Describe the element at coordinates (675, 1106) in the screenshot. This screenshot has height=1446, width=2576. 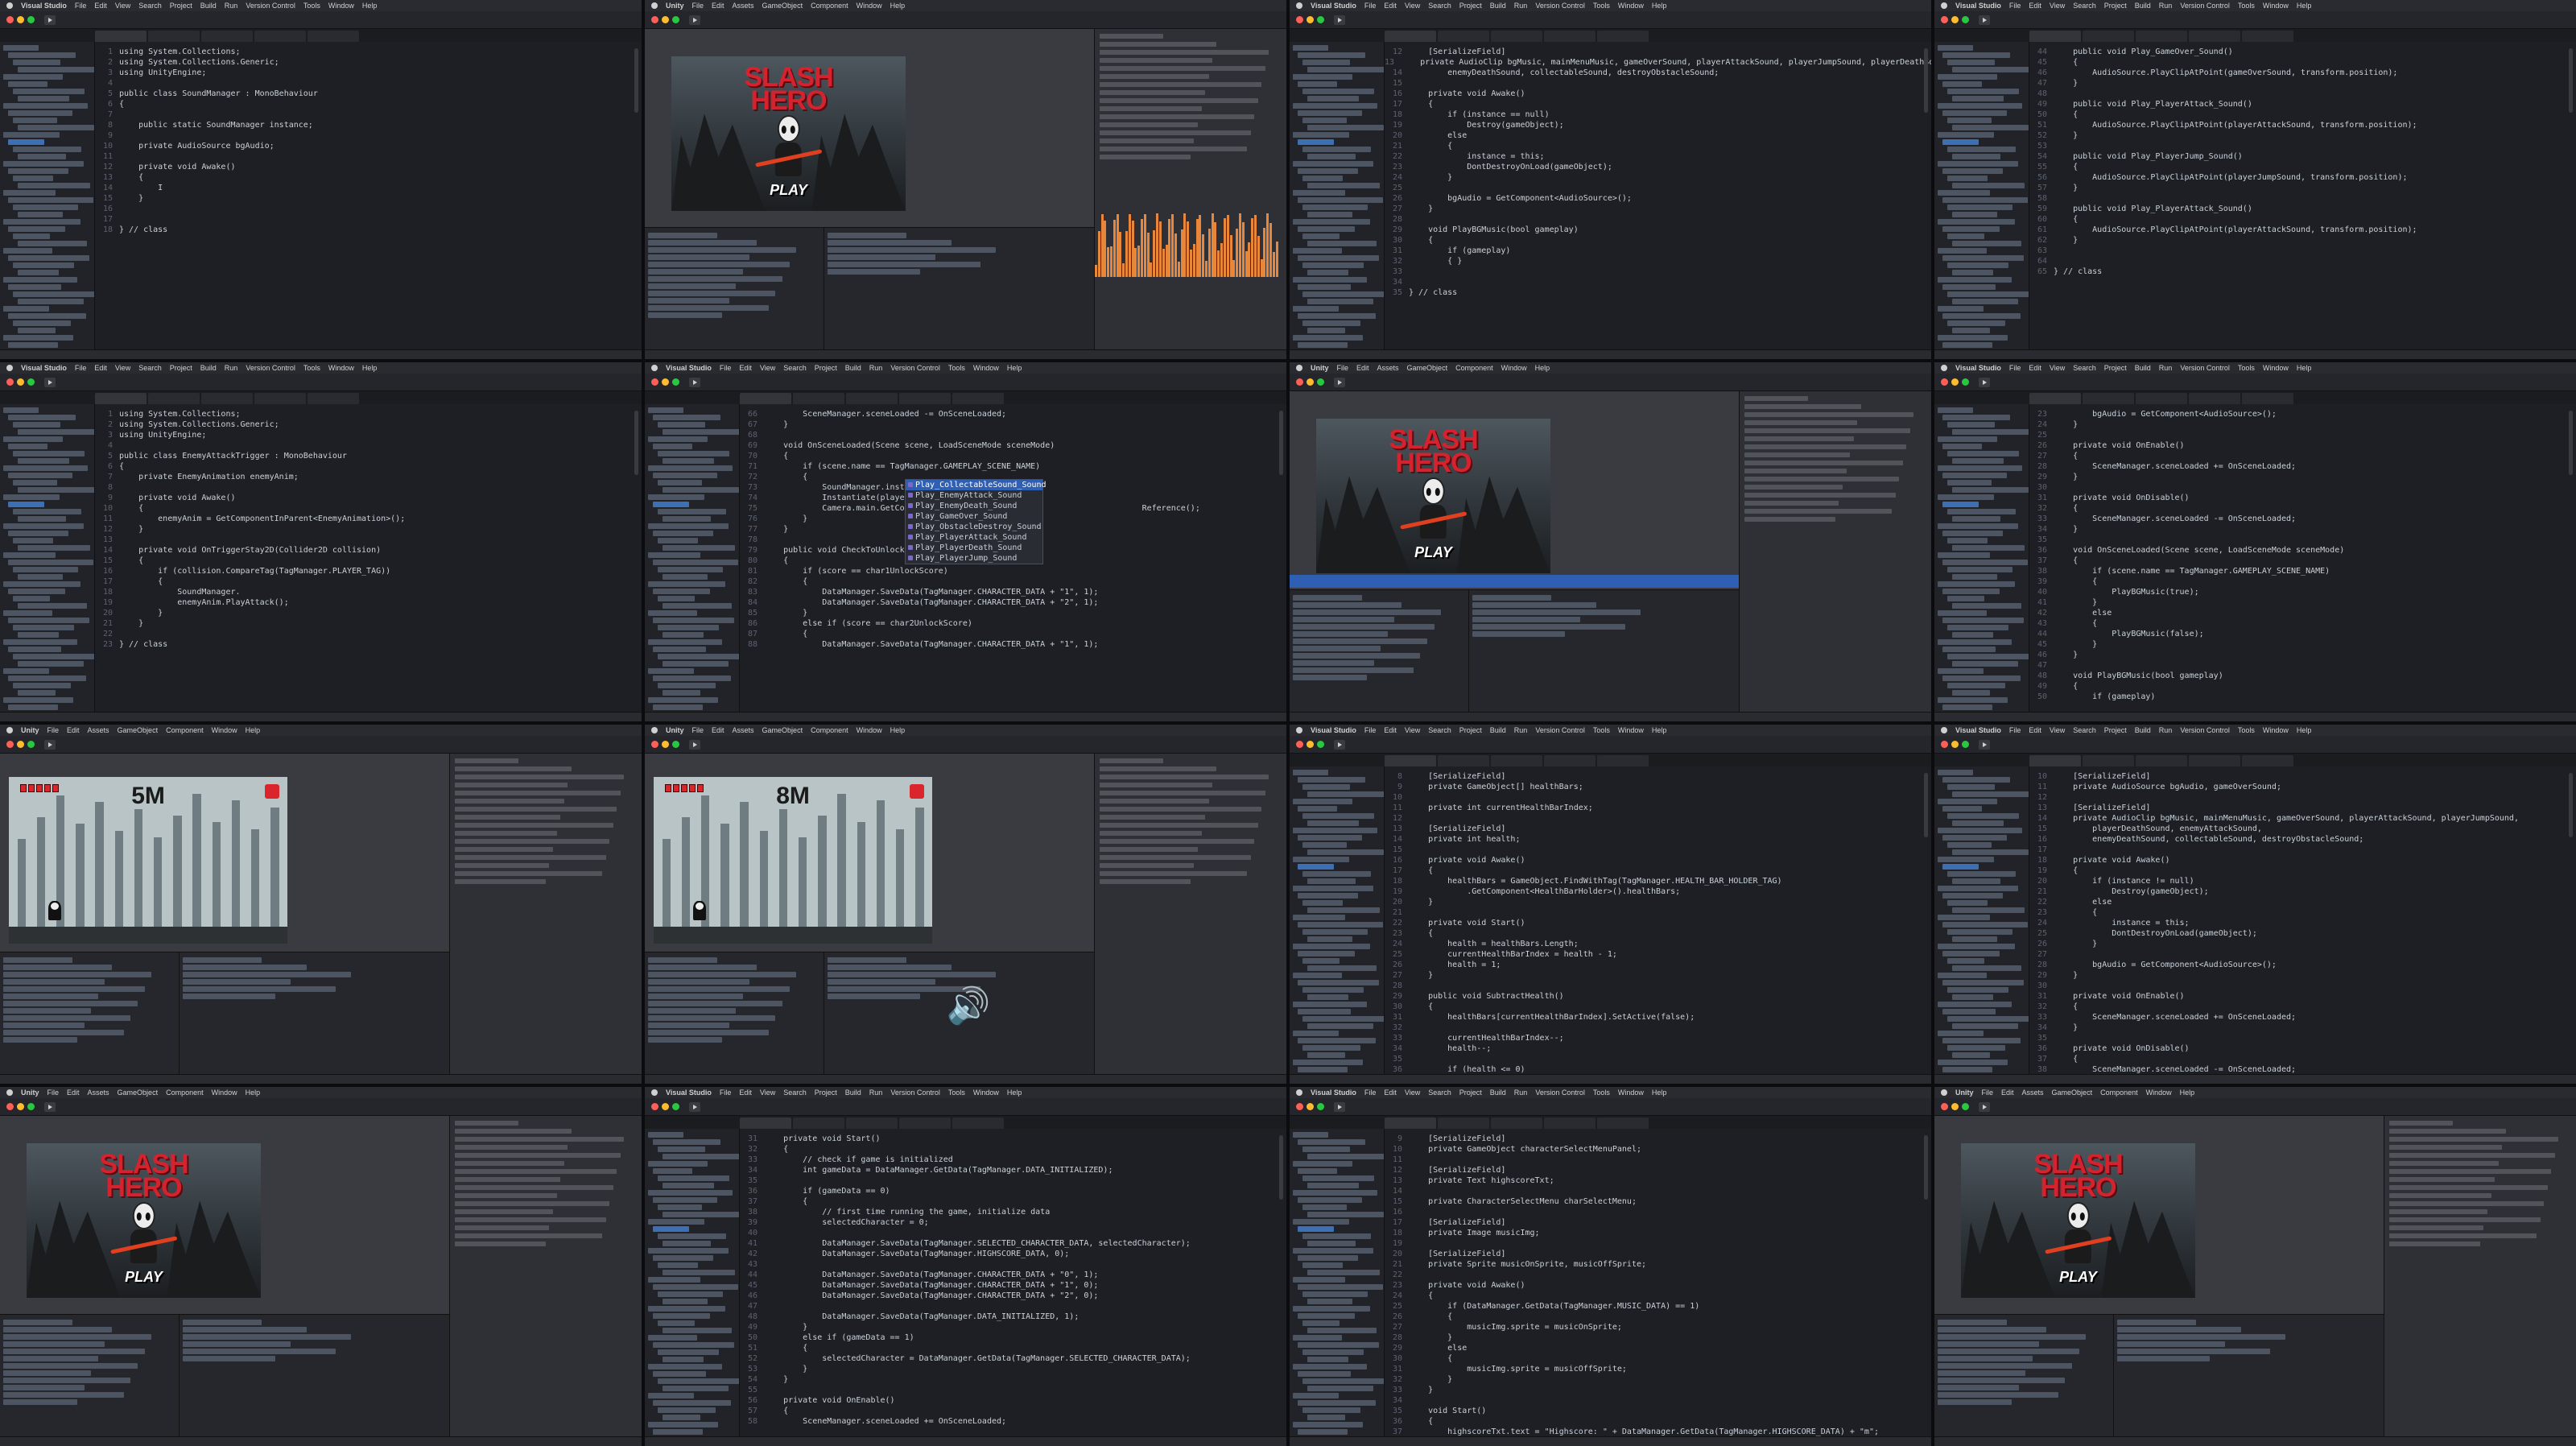
I see `zoom-button` at that location.